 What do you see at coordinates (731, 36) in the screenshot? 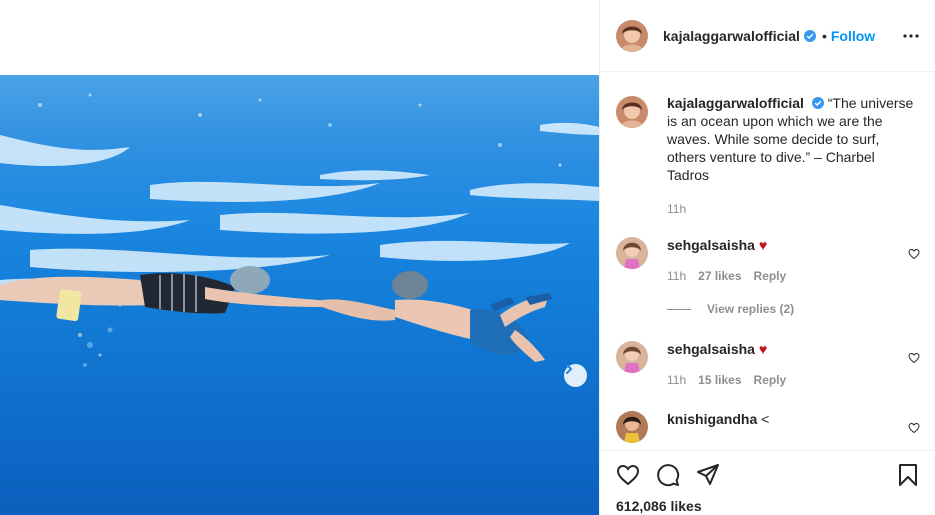
I see `author-username: kajalaggarwalofficial` at bounding box center [731, 36].